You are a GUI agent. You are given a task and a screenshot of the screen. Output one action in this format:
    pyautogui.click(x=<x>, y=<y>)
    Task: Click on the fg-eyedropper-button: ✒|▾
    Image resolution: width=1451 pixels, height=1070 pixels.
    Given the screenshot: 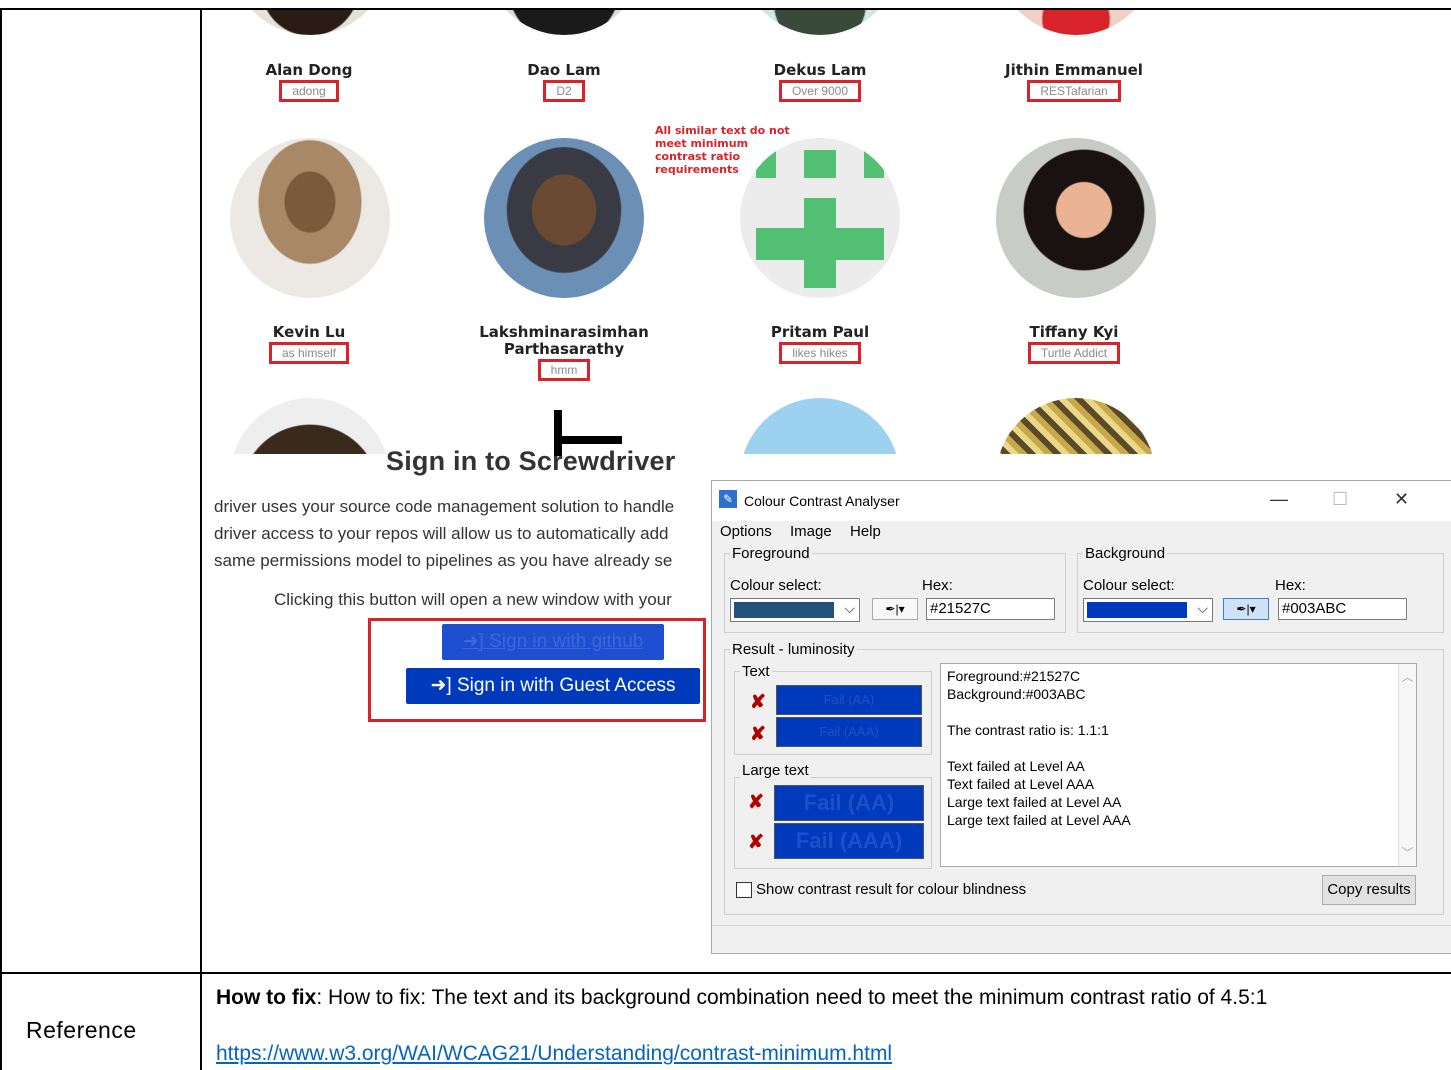 What is the action you would take?
    pyautogui.click(x=895, y=609)
    